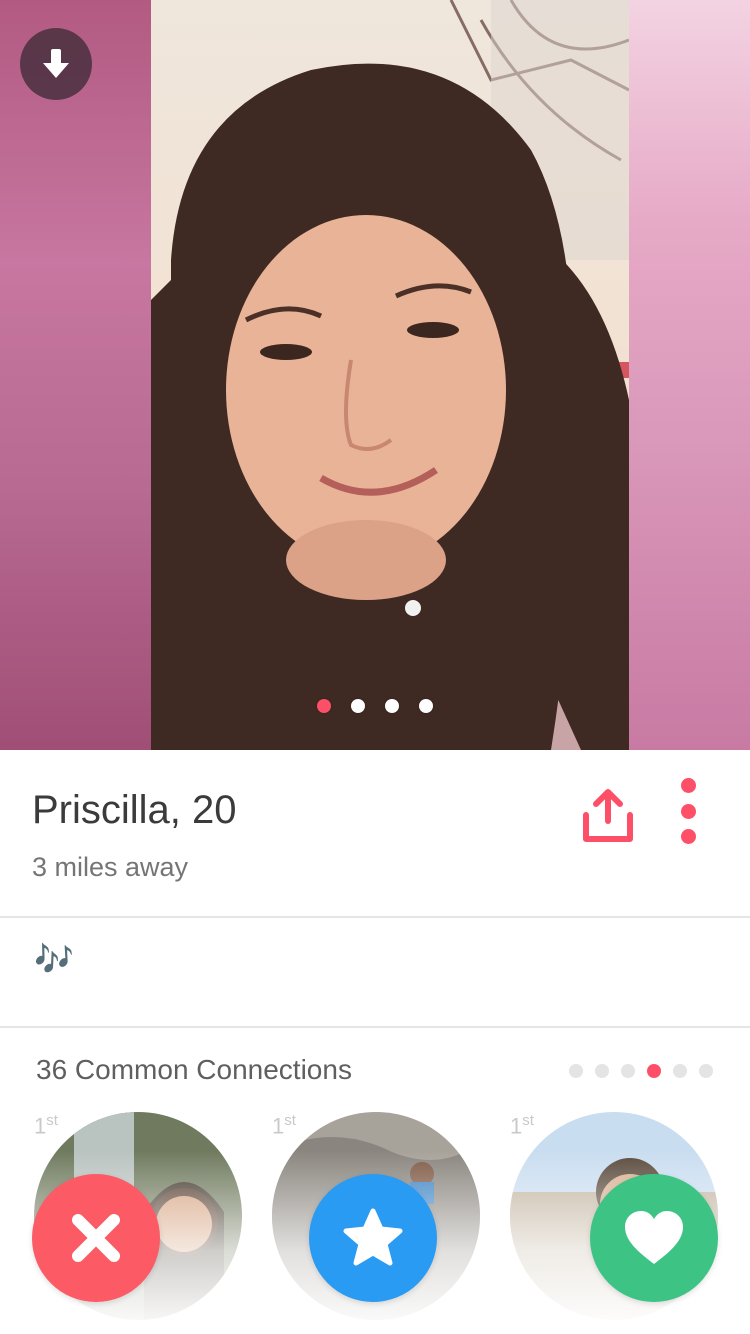 This screenshot has height=1334, width=750. What do you see at coordinates (54, 959) in the screenshot?
I see `profile-bio: 🎶` at bounding box center [54, 959].